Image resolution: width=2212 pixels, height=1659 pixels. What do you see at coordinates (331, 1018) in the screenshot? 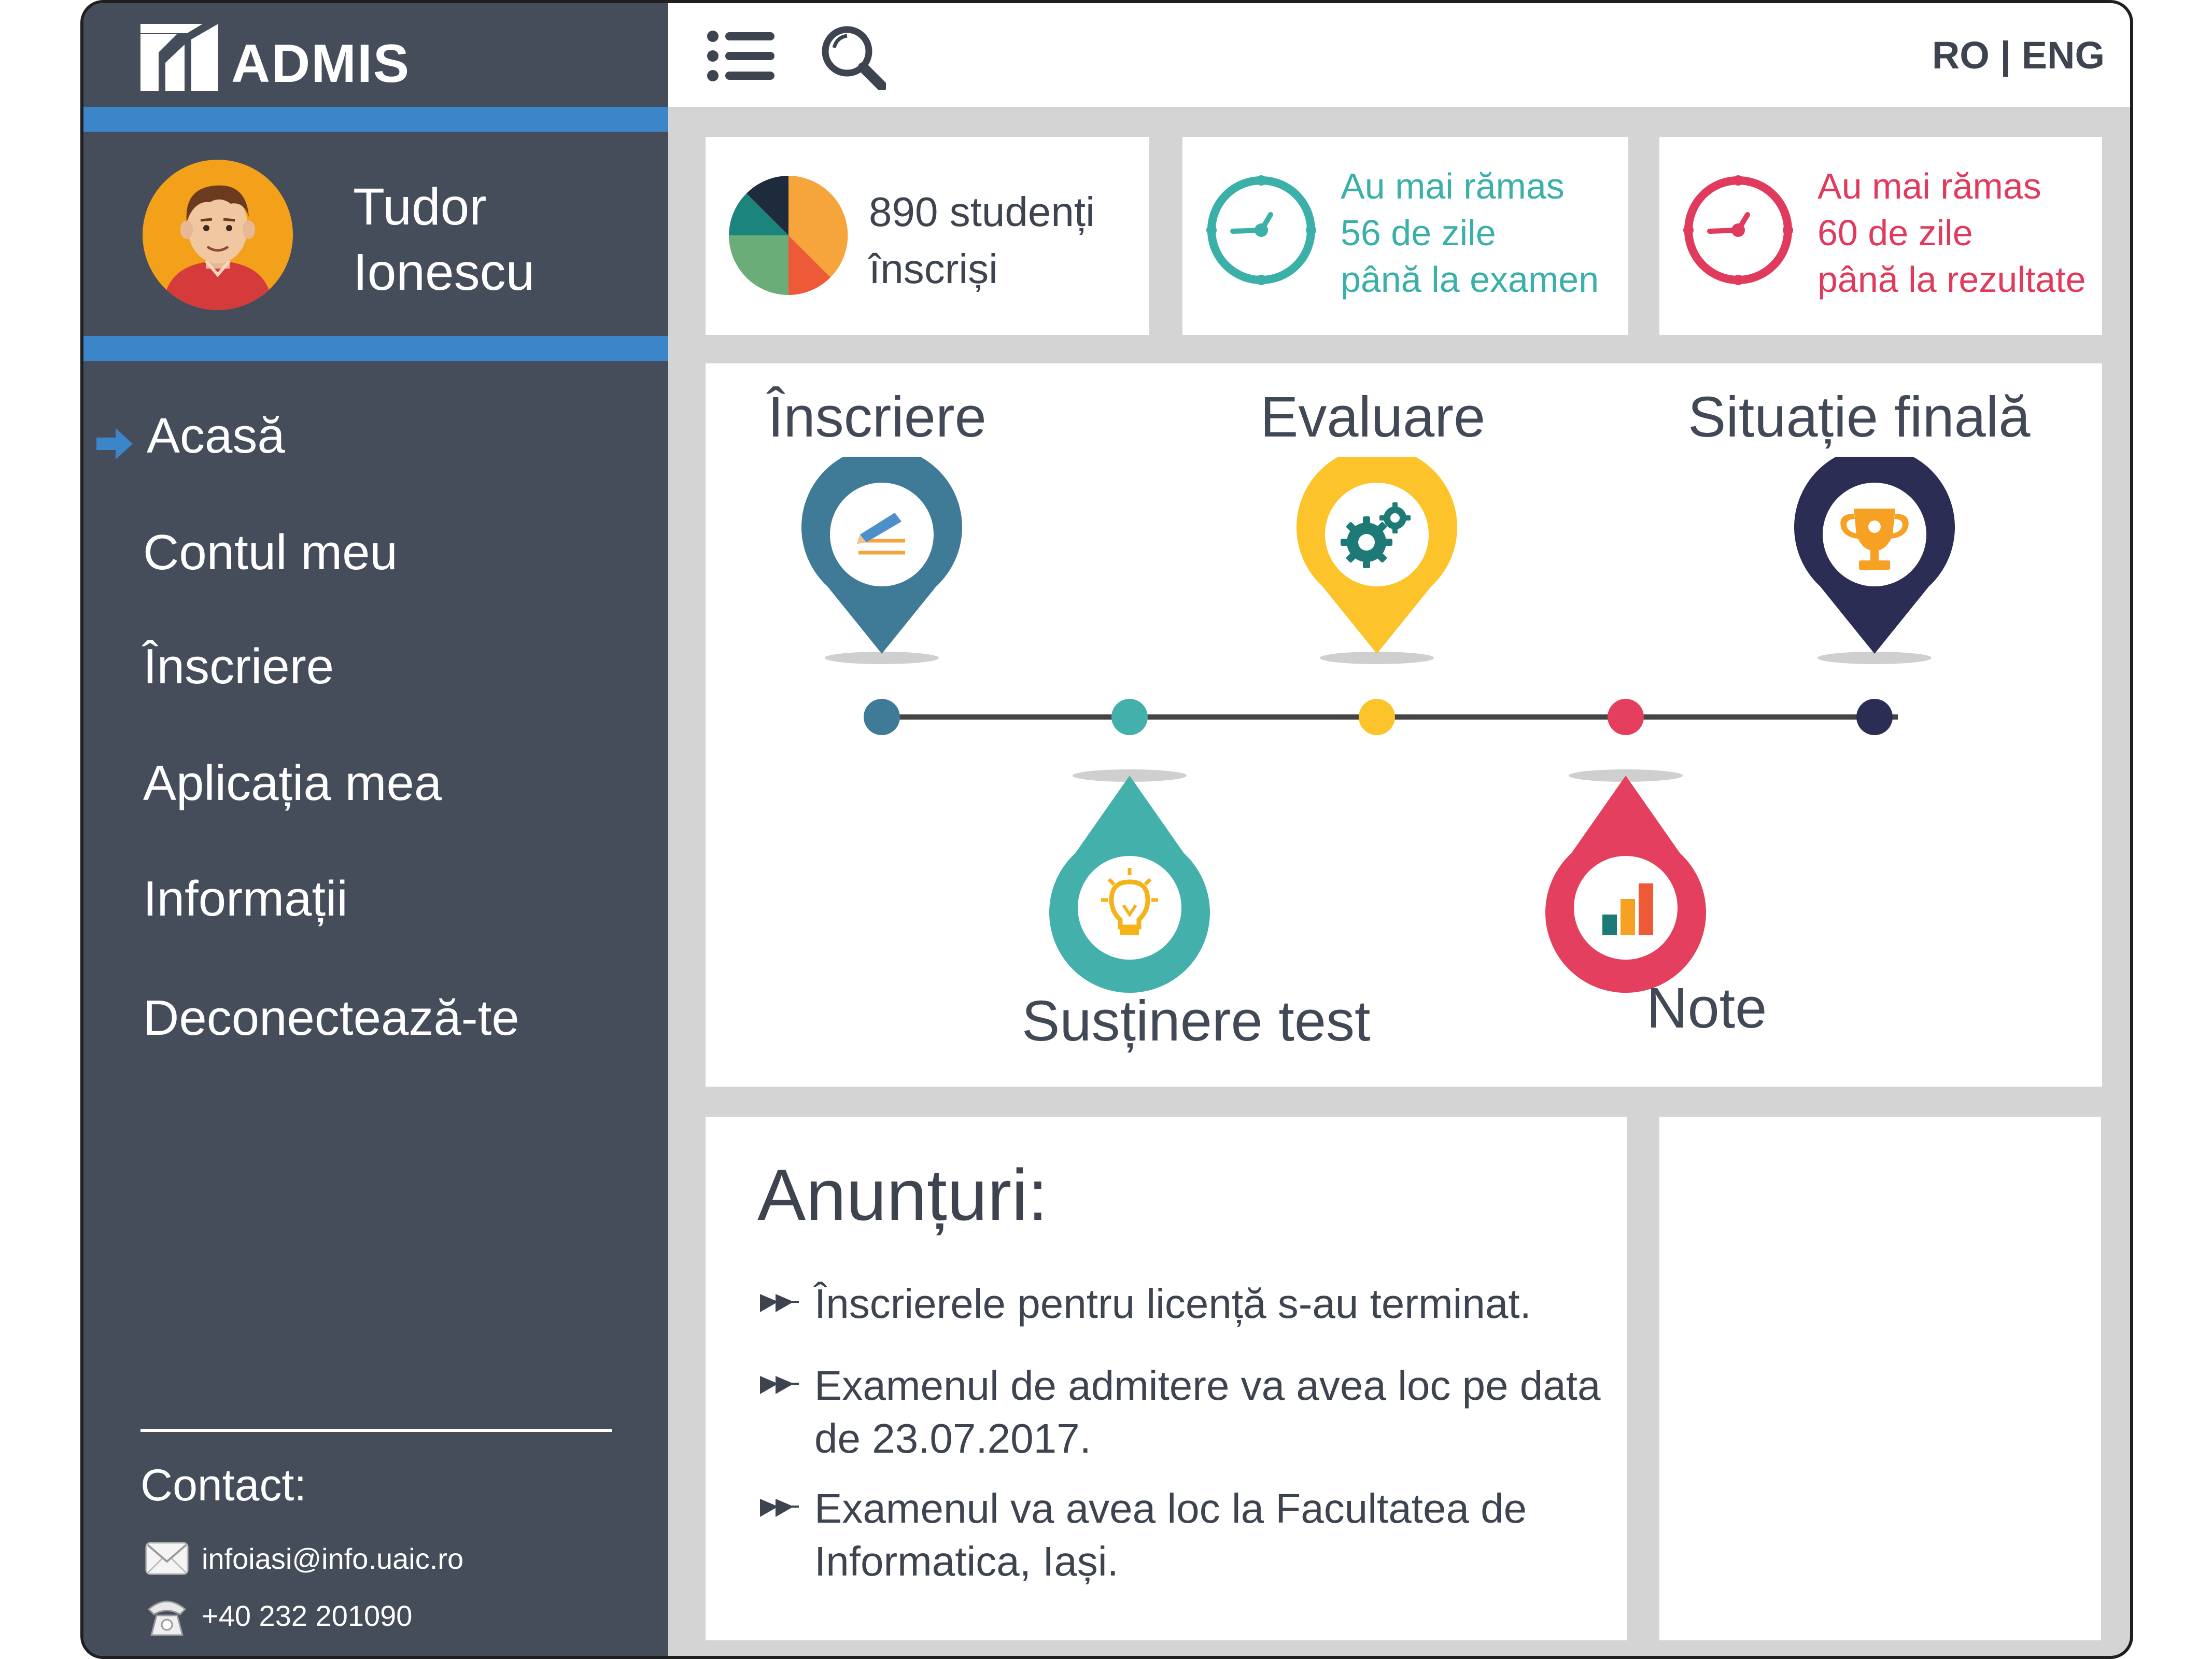
I see `sidebar-item-deconecteaza: Deconectează-te` at bounding box center [331, 1018].